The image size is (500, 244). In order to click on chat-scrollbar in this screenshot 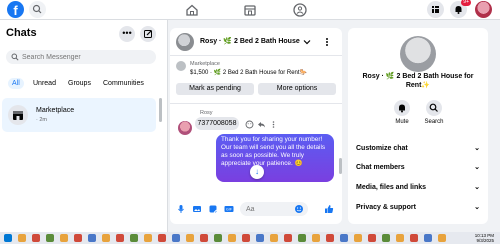, I will do `click(340, 166)`.